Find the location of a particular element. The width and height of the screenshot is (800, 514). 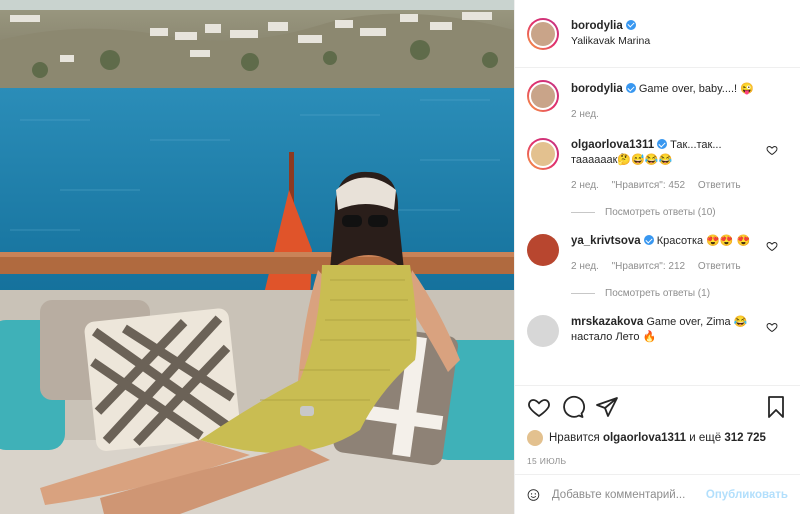

post-caption: borodylia Game over, baby....! 😜 2 нед. is located at coordinates (657, 101).